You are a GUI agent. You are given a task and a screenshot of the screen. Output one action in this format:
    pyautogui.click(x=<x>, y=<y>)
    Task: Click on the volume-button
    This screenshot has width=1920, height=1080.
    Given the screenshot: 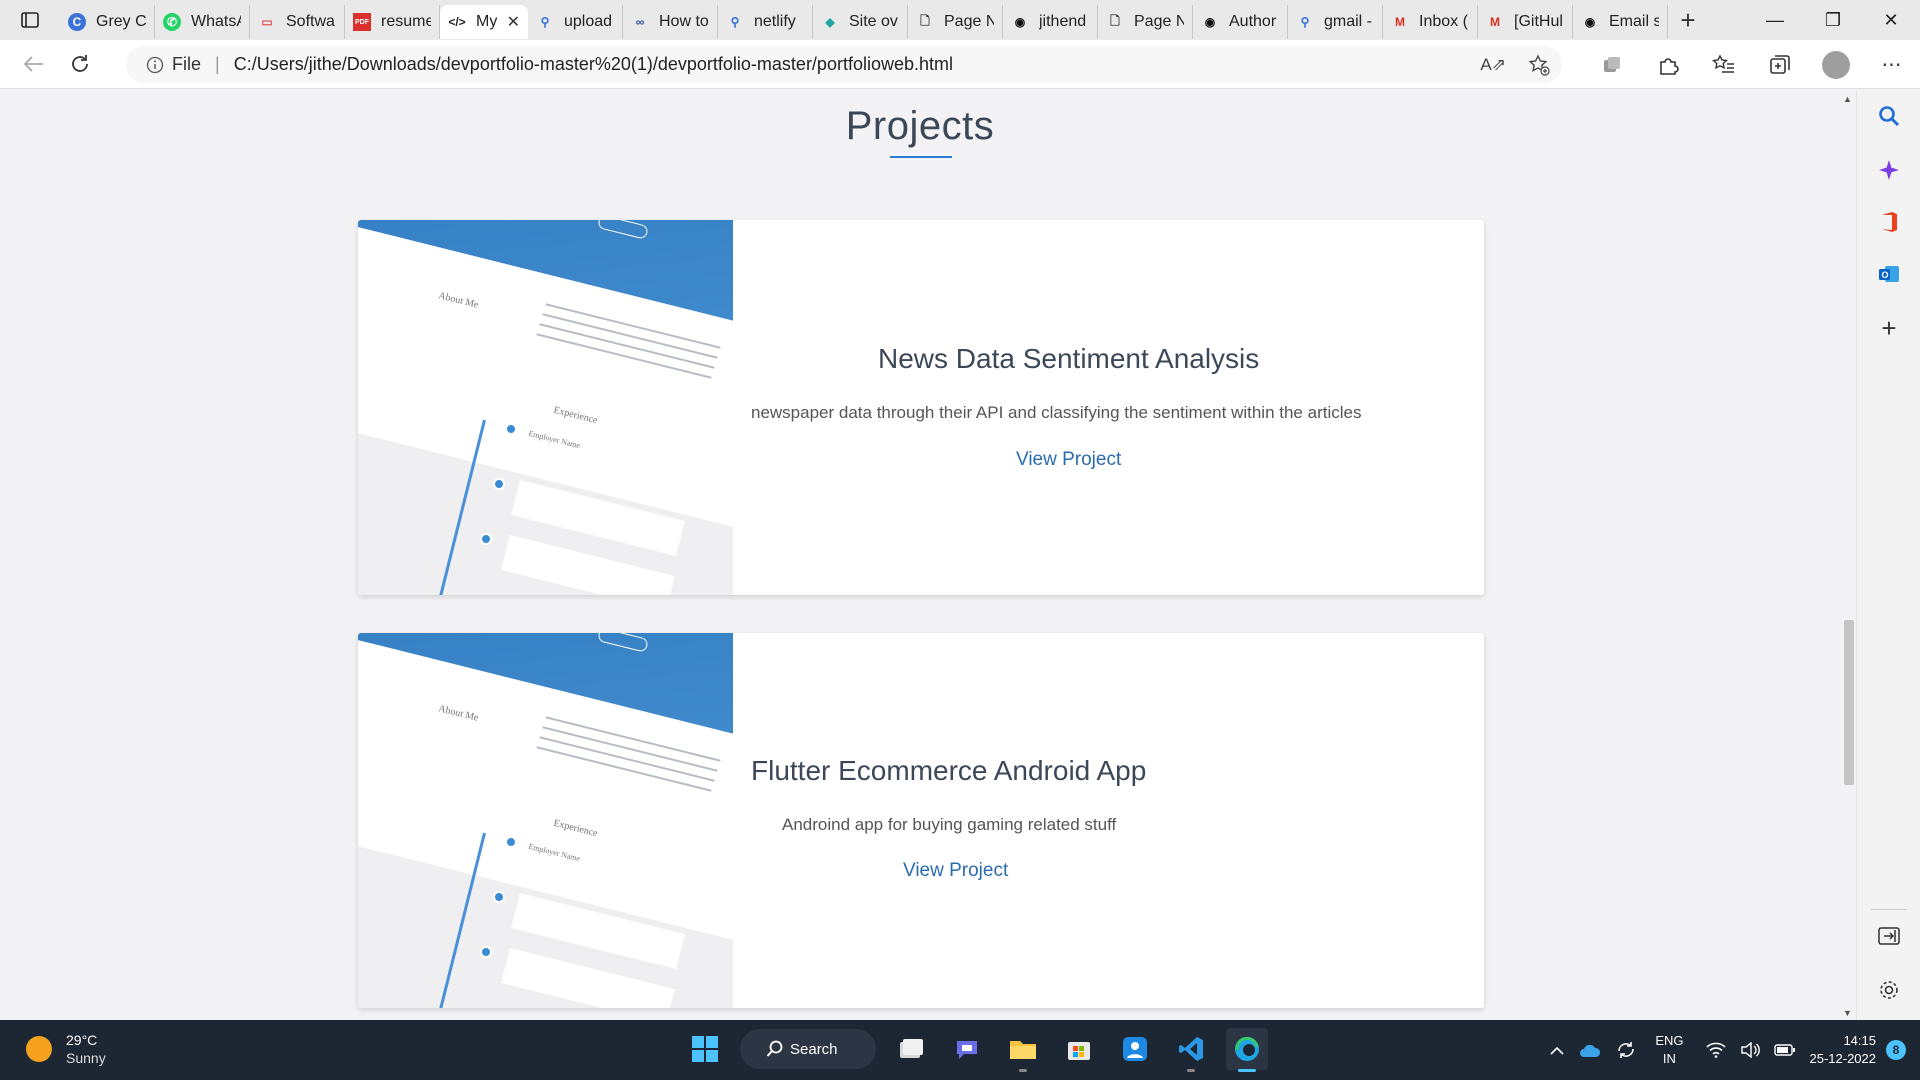 What is the action you would take?
    pyautogui.click(x=1750, y=1050)
    